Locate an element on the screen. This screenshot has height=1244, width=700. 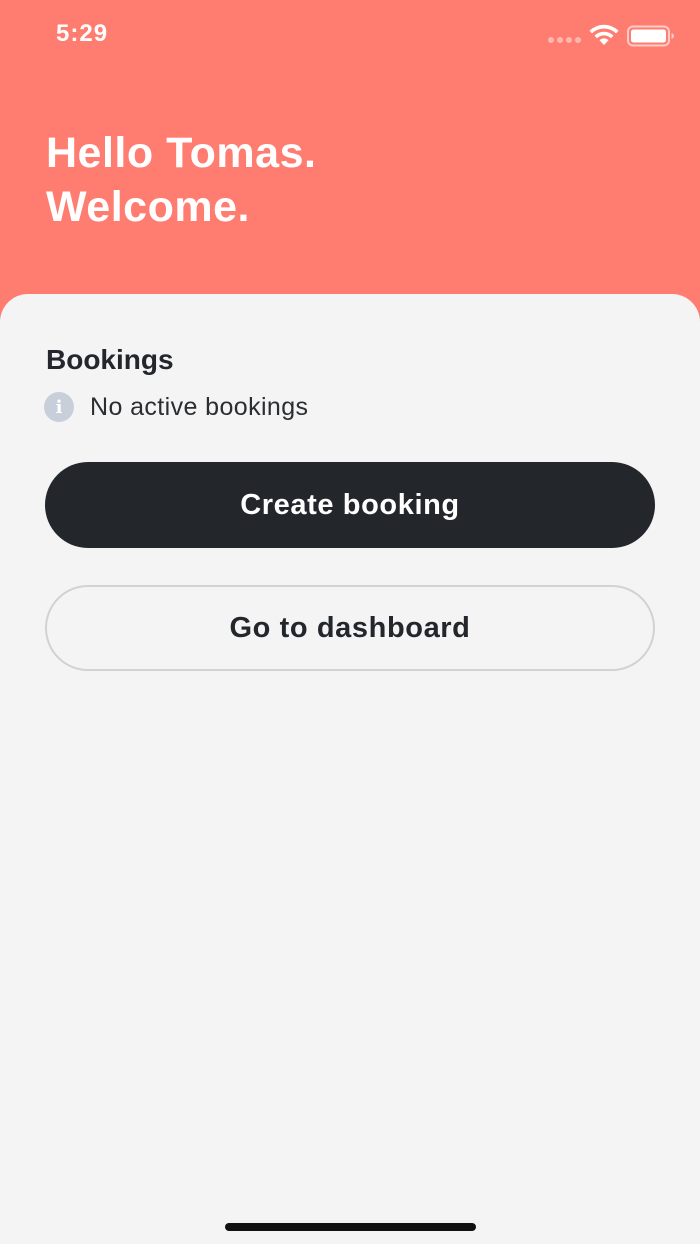
status-time: 5:29 is located at coordinates (82, 33).